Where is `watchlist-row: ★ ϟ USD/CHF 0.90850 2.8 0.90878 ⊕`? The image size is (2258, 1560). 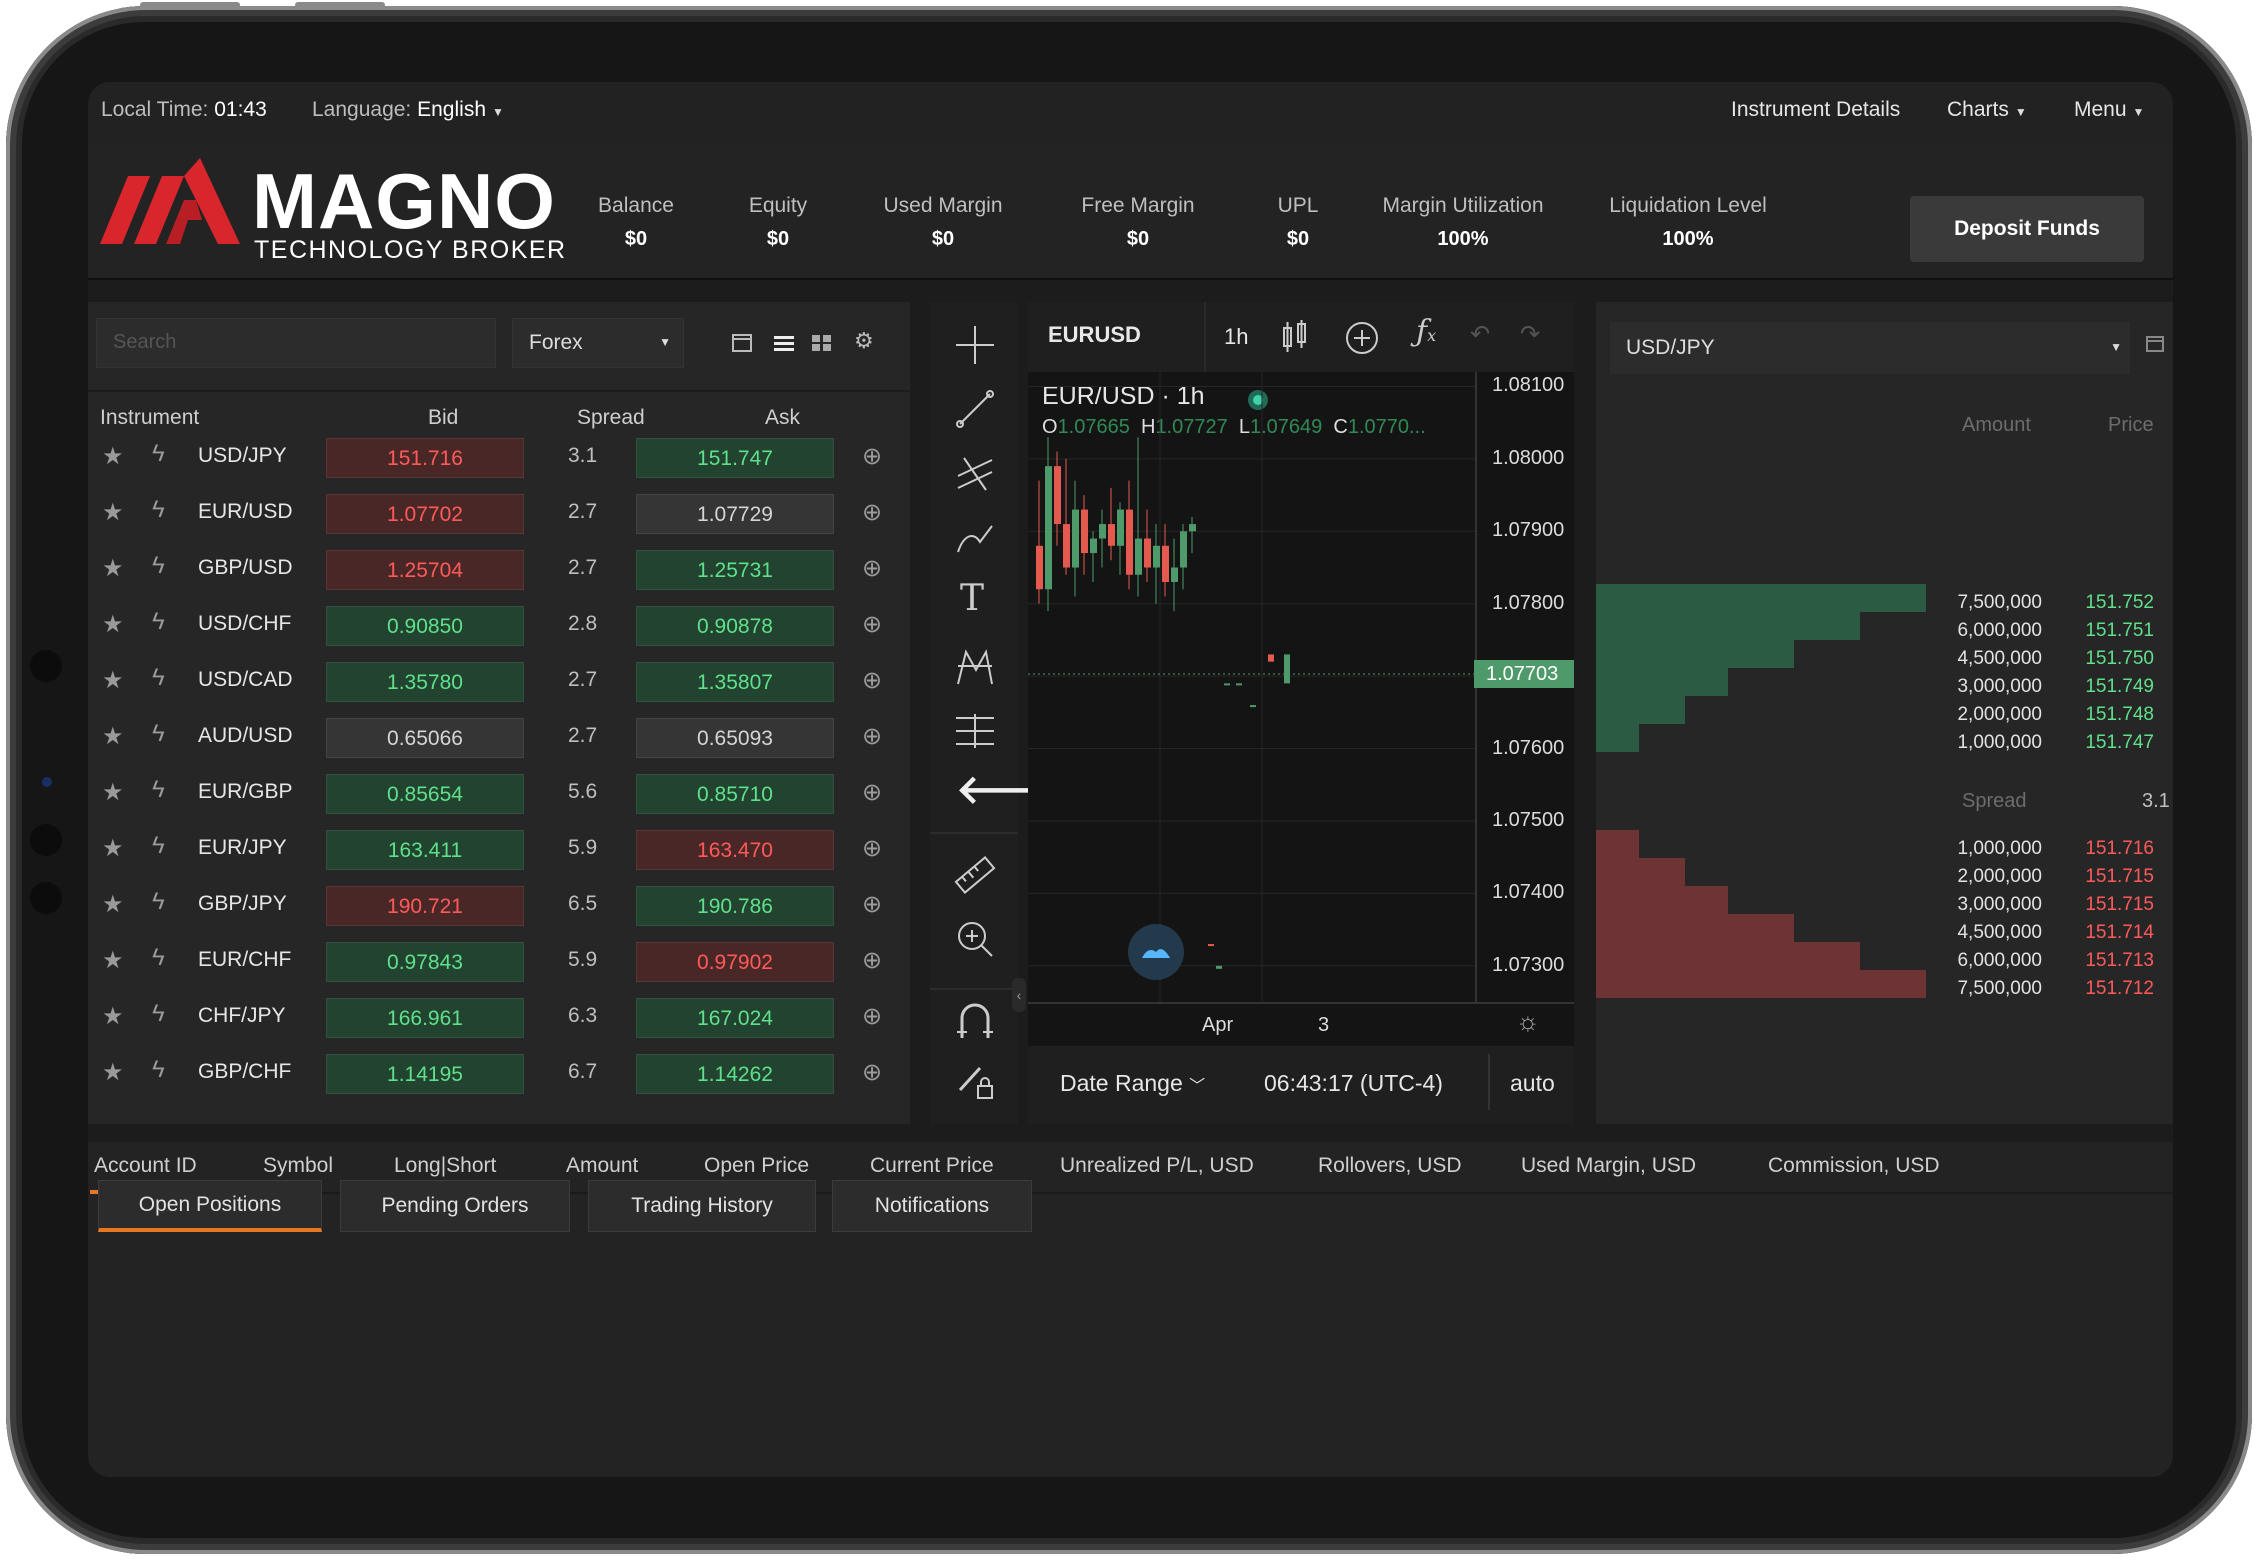
watchlist-row: ★ ϟ USD/CHF 0.90850 2.8 0.90878 ⊕ is located at coordinates (499, 626).